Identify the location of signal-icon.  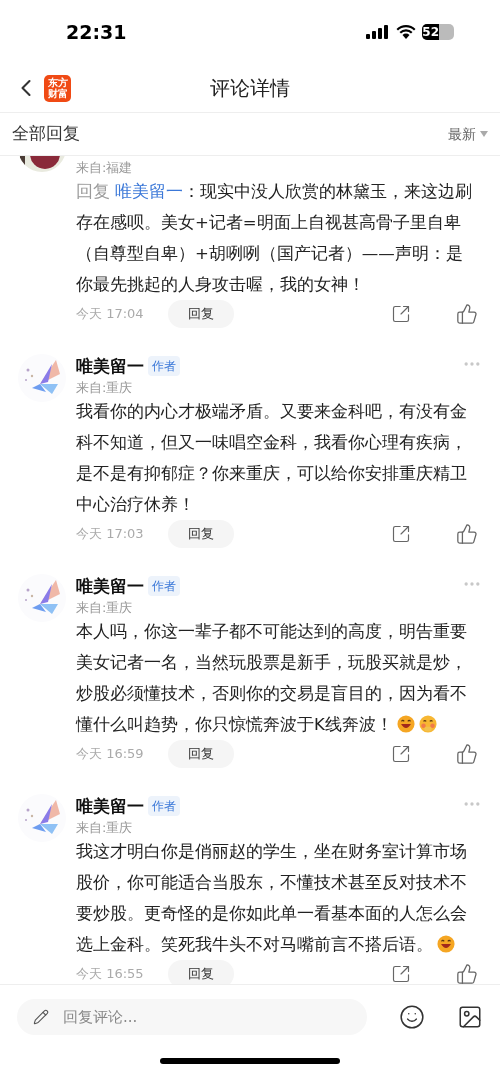
(378, 32).